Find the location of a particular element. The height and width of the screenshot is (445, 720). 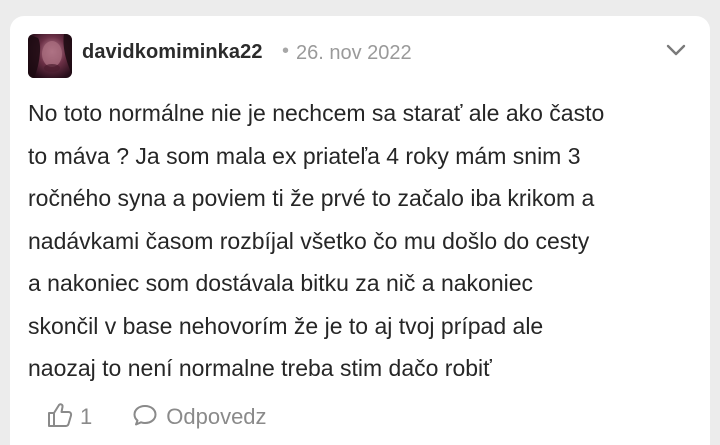

like-count: 1 is located at coordinates (86, 416).